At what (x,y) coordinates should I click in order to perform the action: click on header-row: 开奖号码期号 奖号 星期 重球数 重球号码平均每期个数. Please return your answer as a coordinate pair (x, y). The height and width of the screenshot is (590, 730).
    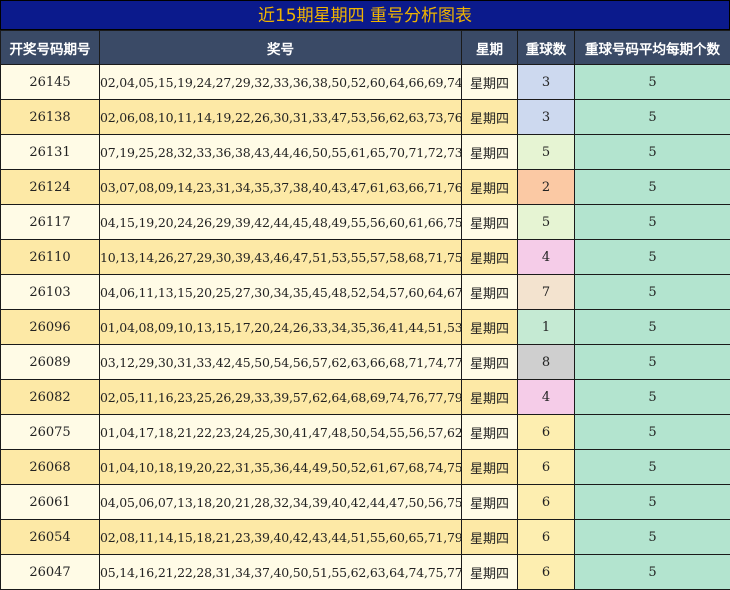
    Looking at the image, I should click on (365, 48).